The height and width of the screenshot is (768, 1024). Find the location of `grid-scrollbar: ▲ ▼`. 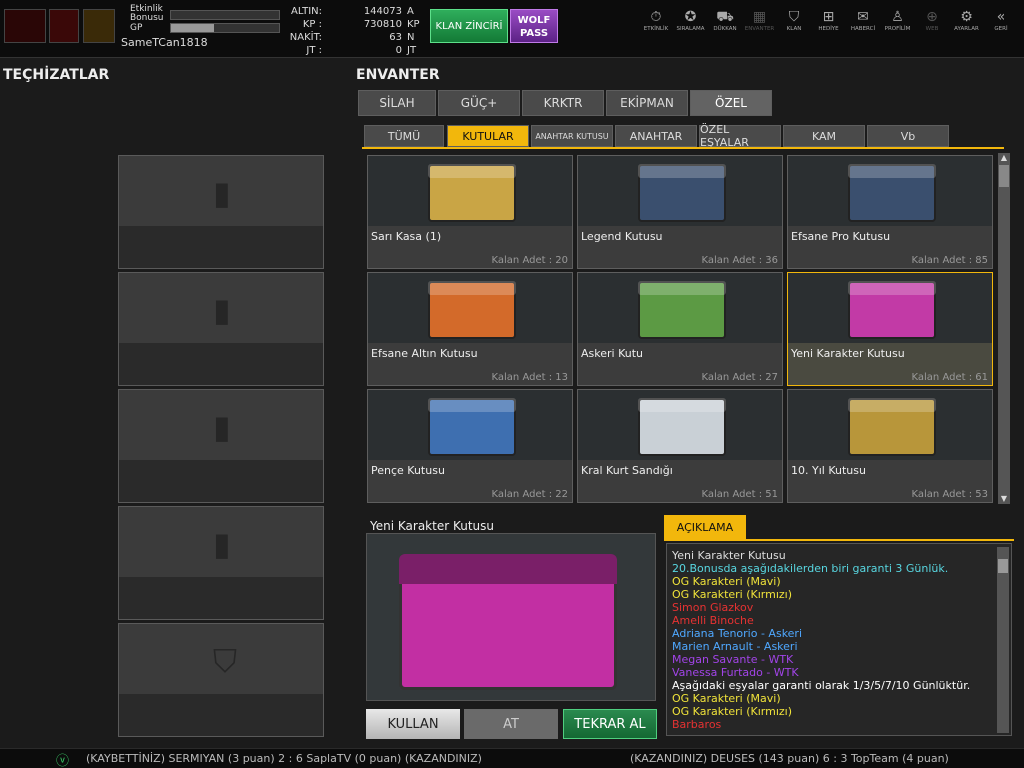

grid-scrollbar: ▲ ▼ is located at coordinates (1004, 328).